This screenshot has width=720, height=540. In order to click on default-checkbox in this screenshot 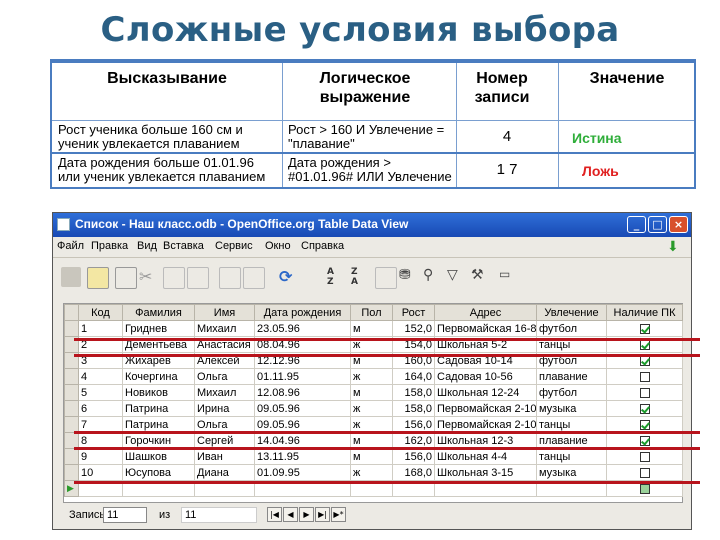, I will do `click(644, 488)`.